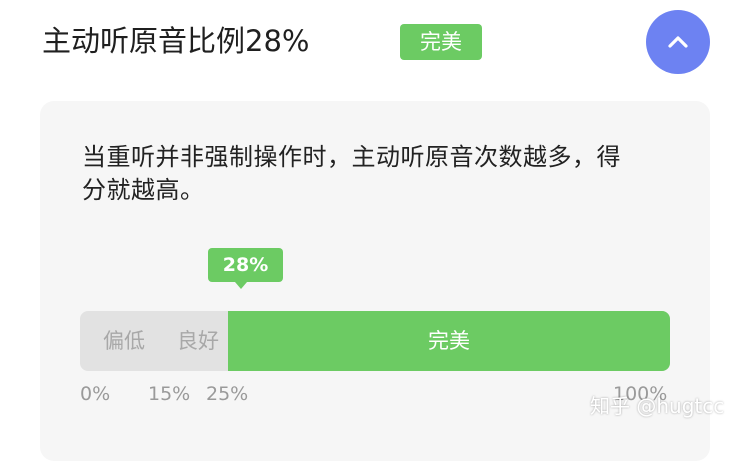 The width and height of the screenshot is (750, 461). I want to click on page-title: 主动听原音比例28%, so click(176, 41).